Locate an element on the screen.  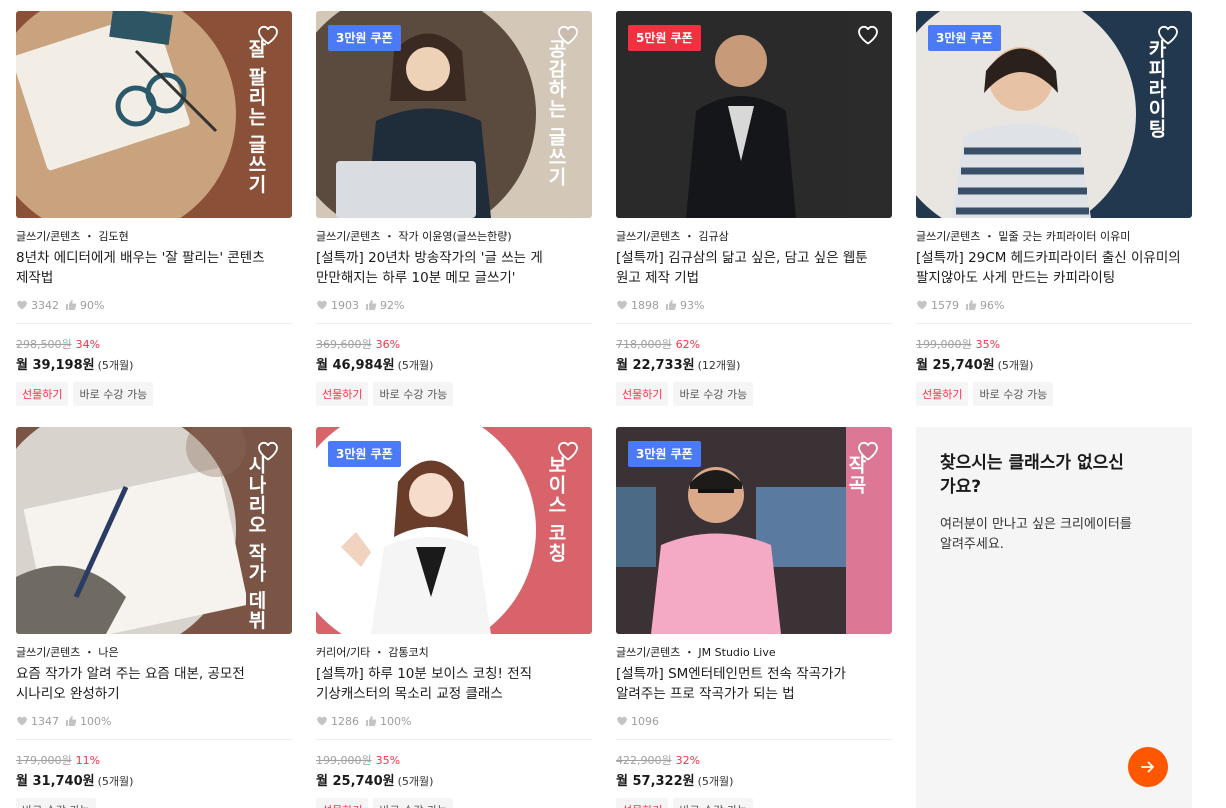
discount-rate: 36% is located at coordinates (388, 344).